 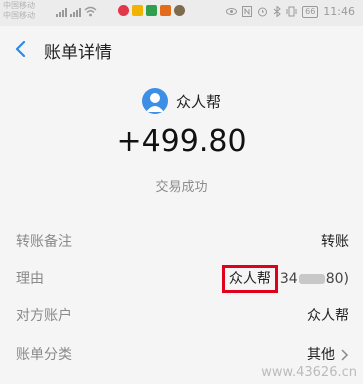 What do you see at coordinates (310, 11) in the screenshot?
I see `battery-indicator: 66` at bounding box center [310, 11].